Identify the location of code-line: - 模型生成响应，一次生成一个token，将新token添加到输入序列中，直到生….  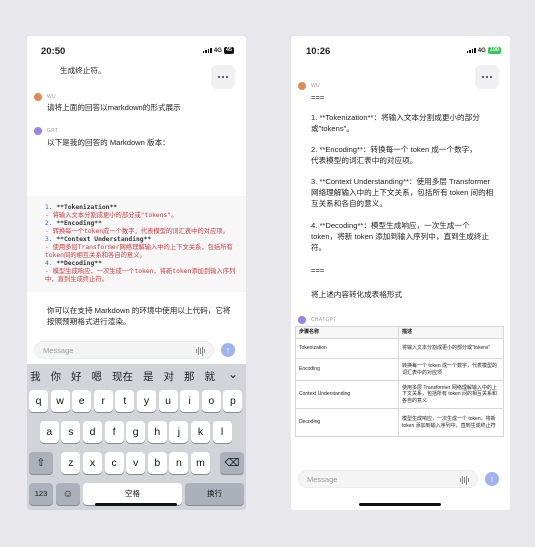
(140, 275).